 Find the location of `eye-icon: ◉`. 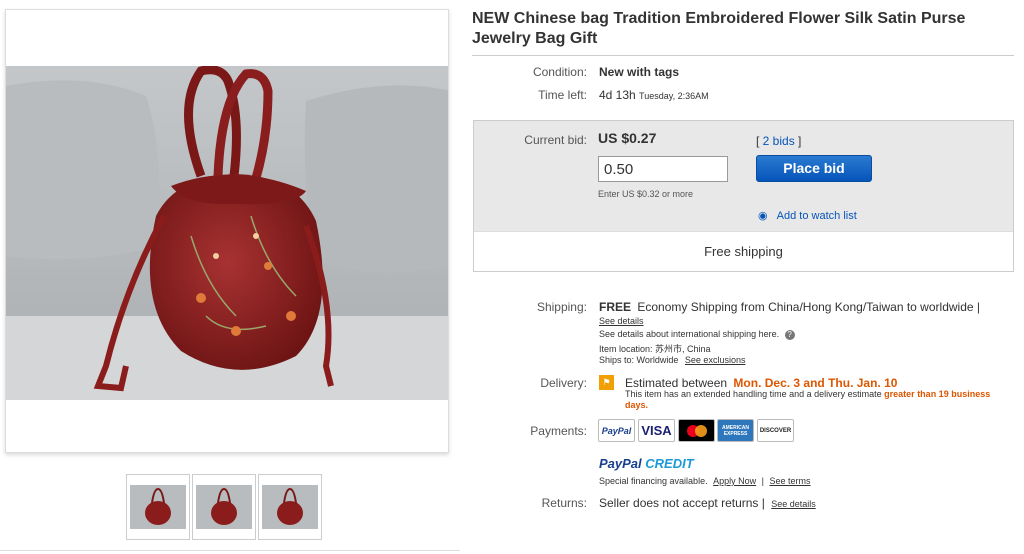

eye-icon: ◉ is located at coordinates (763, 216).